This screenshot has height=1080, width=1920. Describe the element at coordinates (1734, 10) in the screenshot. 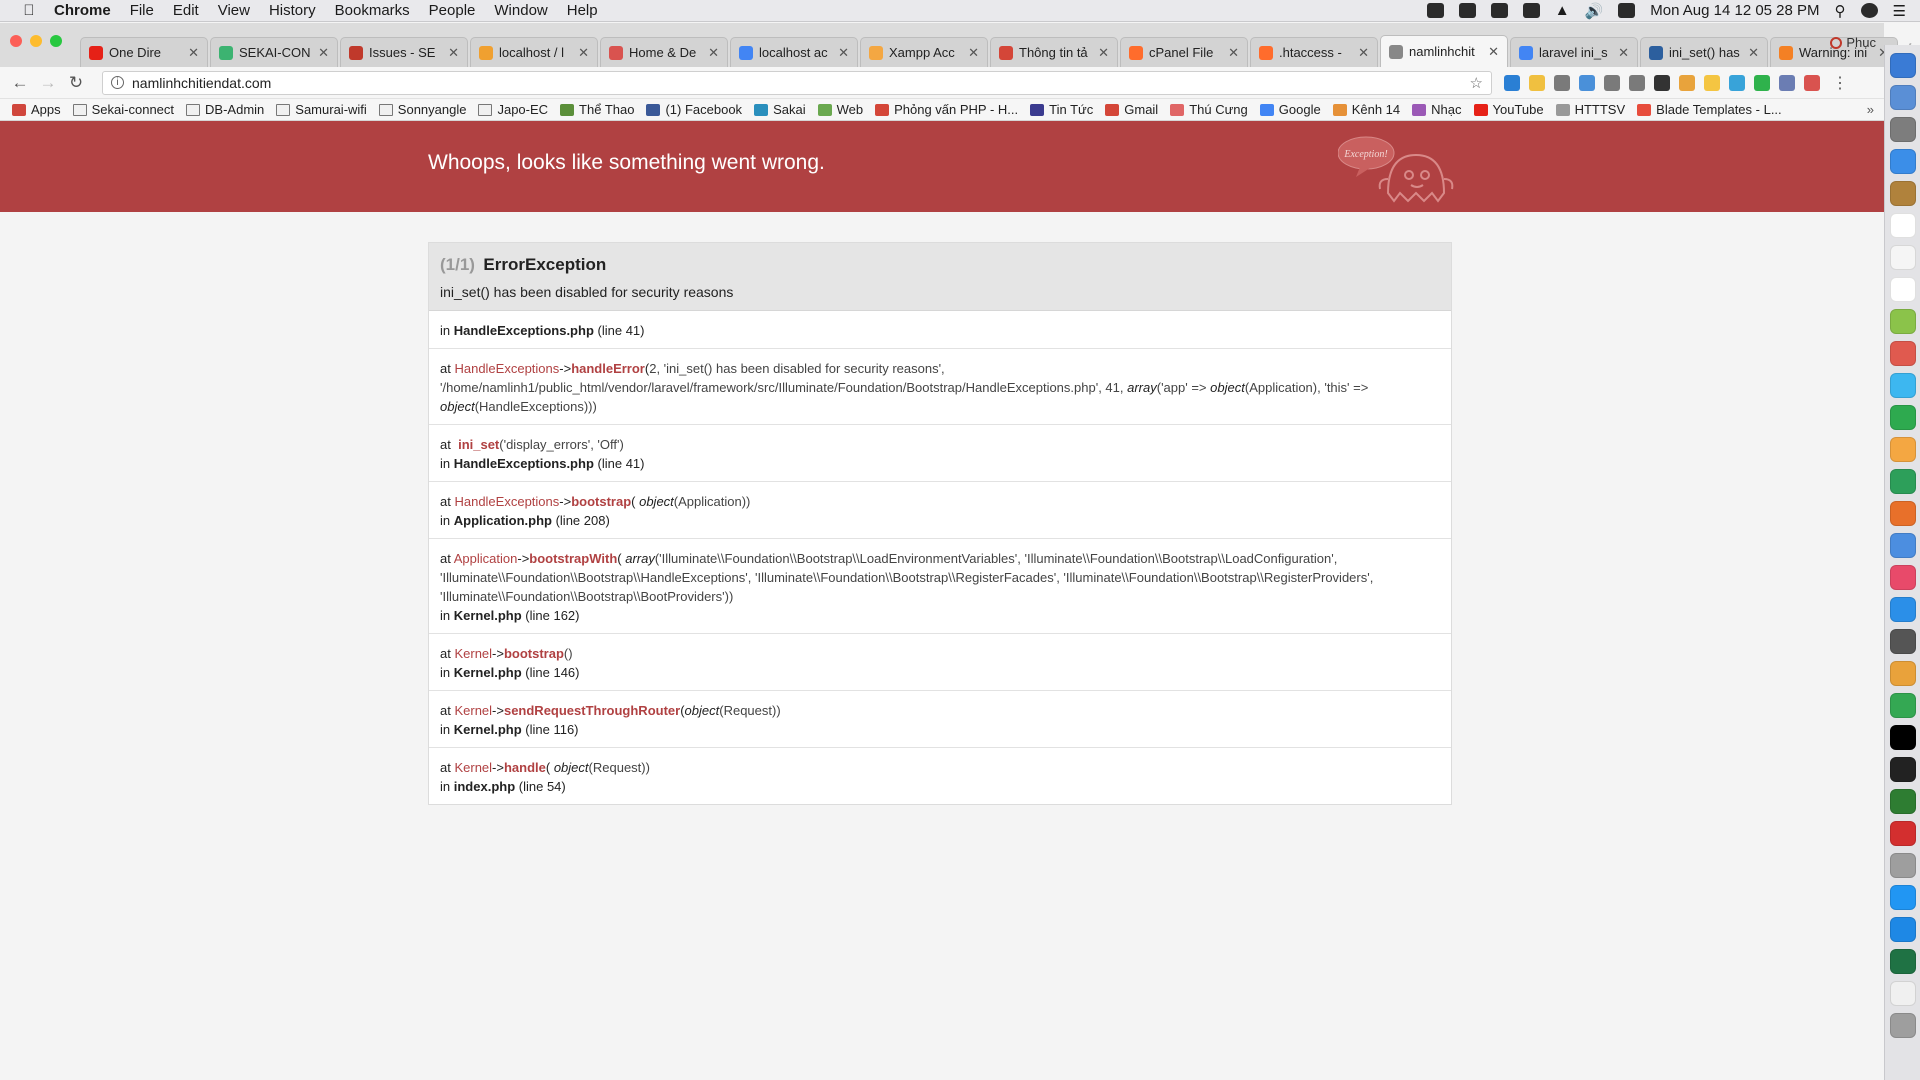

I see `menubar-clock: Mon Aug 14 12 05 28 PM` at that location.